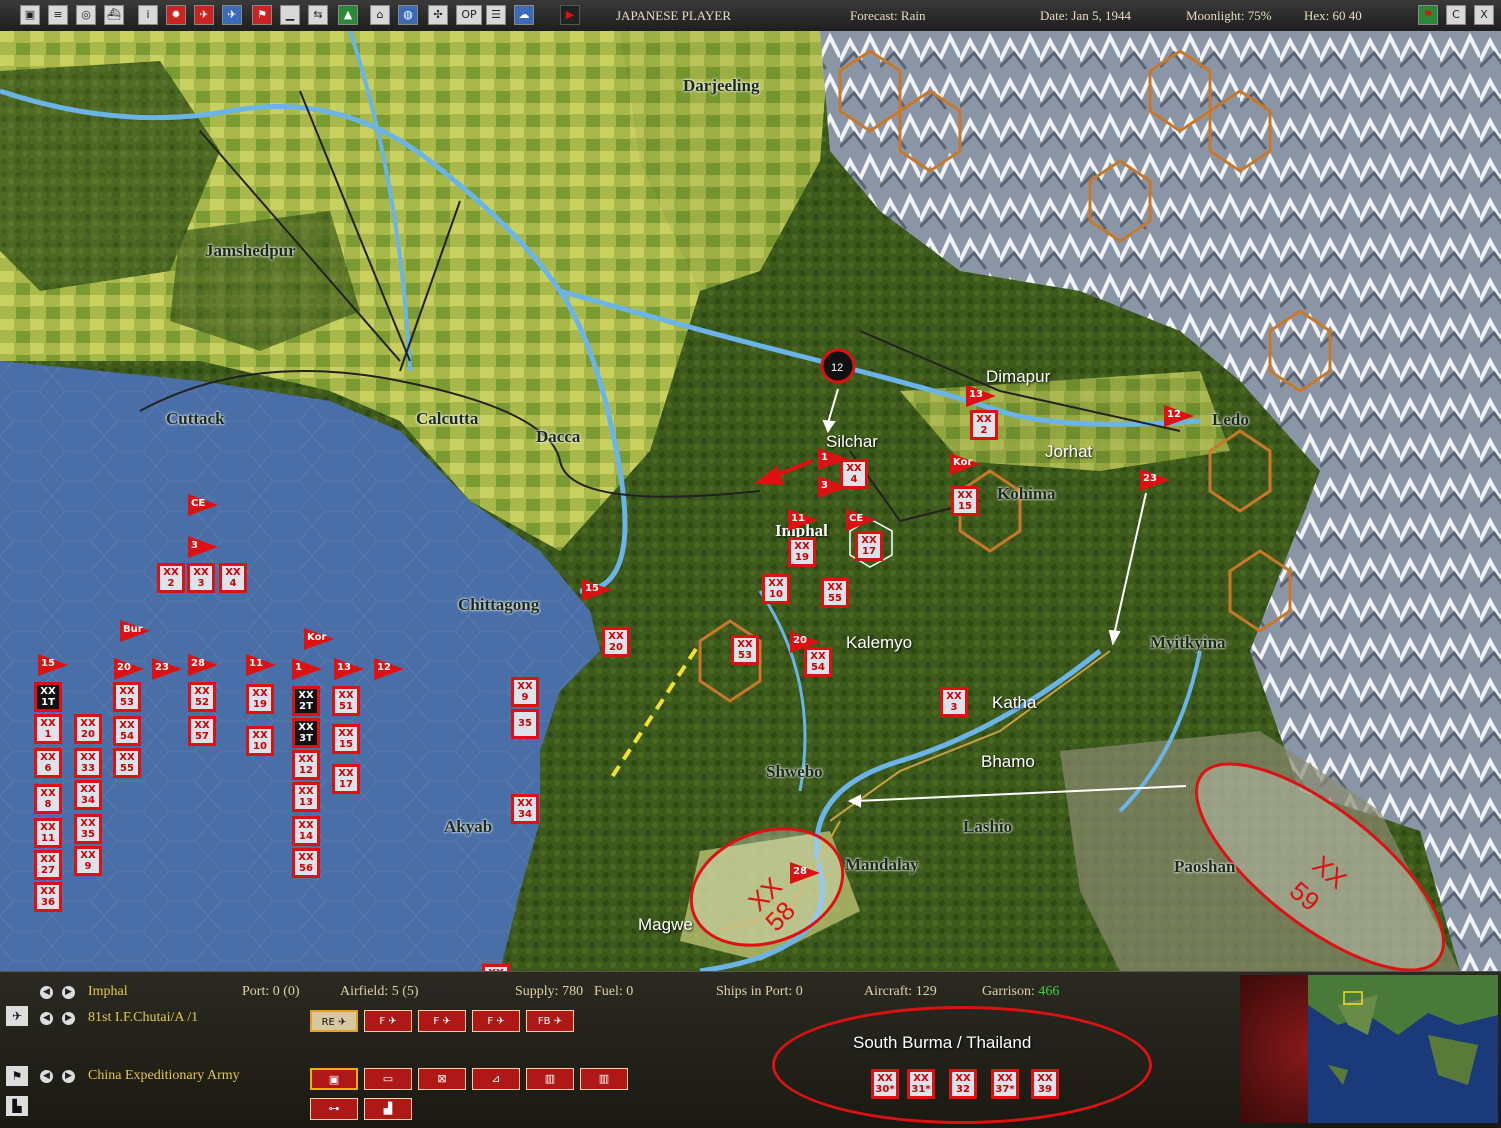 This screenshot has height=1128, width=1501. Describe the element at coordinates (114, 15) in the screenshot. I see `ship-icon: ⛴` at that location.